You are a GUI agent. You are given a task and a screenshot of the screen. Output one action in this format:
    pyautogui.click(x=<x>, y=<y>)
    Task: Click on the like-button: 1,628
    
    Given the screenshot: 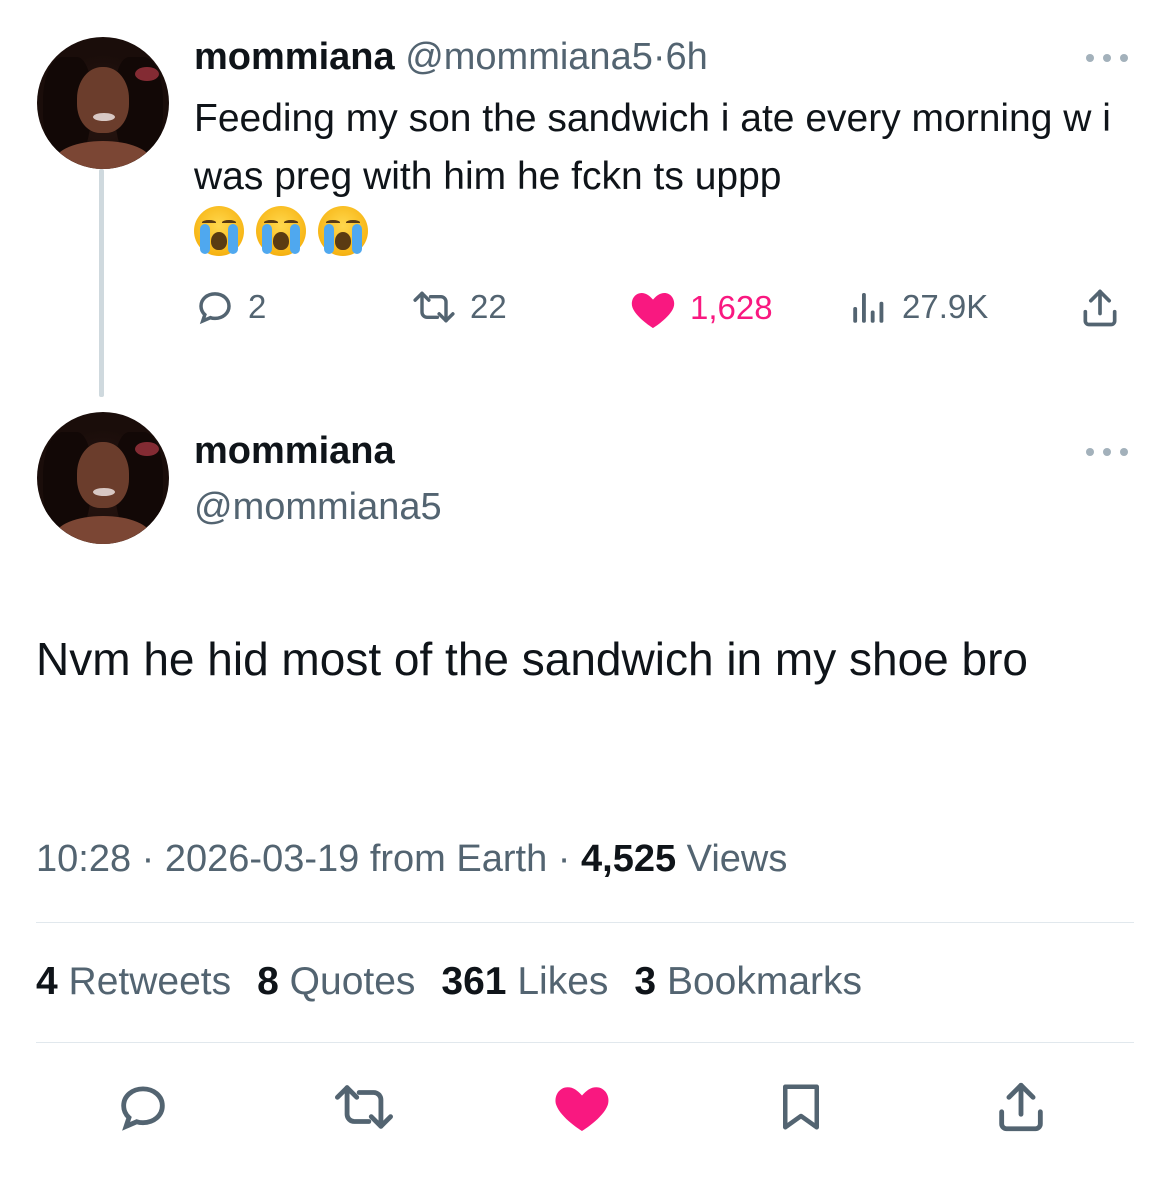 What is the action you would take?
    pyautogui.click(x=700, y=308)
    